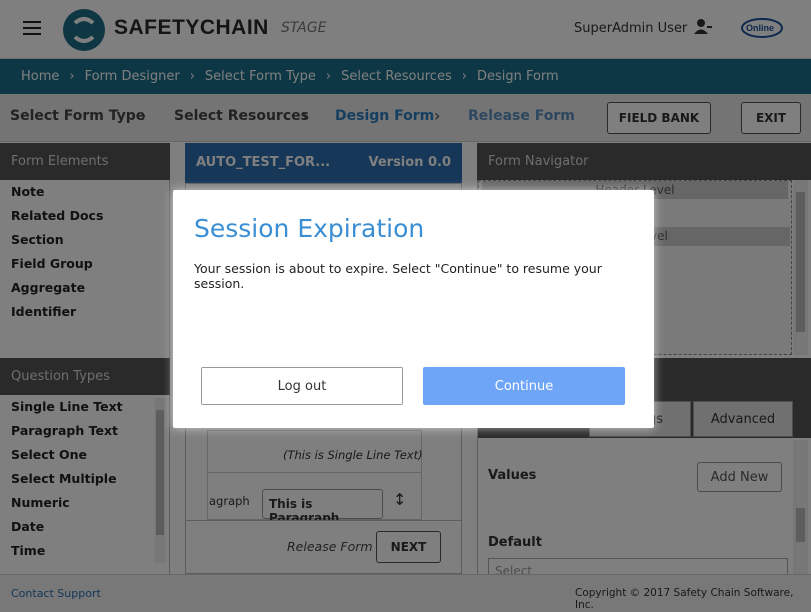  What do you see at coordinates (524, 386) in the screenshot?
I see `continue-button: Continue` at bounding box center [524, 386].